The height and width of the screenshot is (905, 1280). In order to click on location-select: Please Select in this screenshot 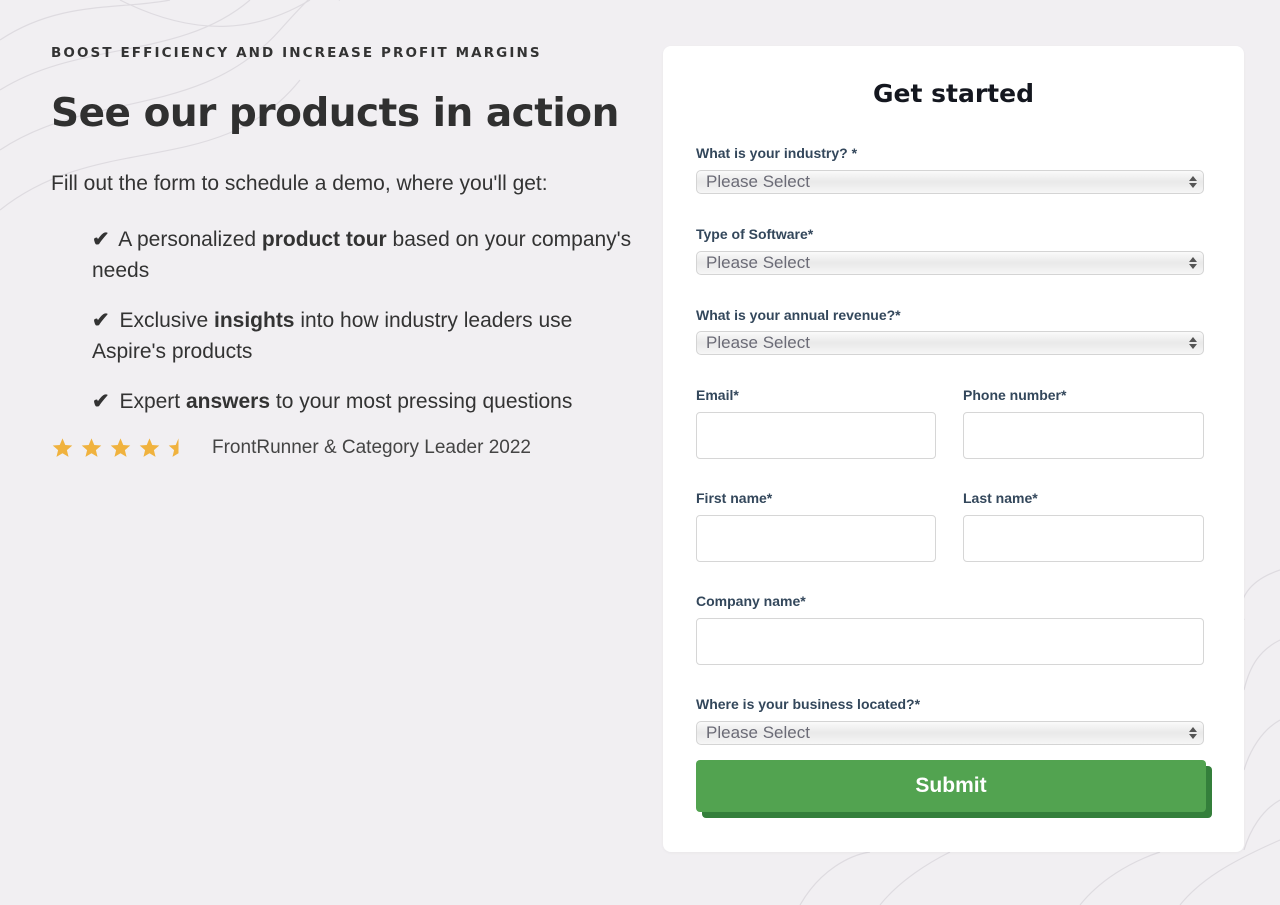, I will do `click(950, 733)`.